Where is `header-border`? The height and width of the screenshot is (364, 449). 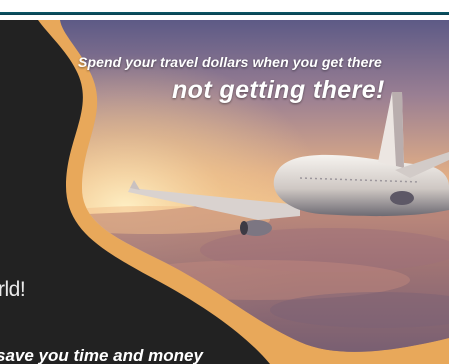
header-border is located at coordinates (224, 13).